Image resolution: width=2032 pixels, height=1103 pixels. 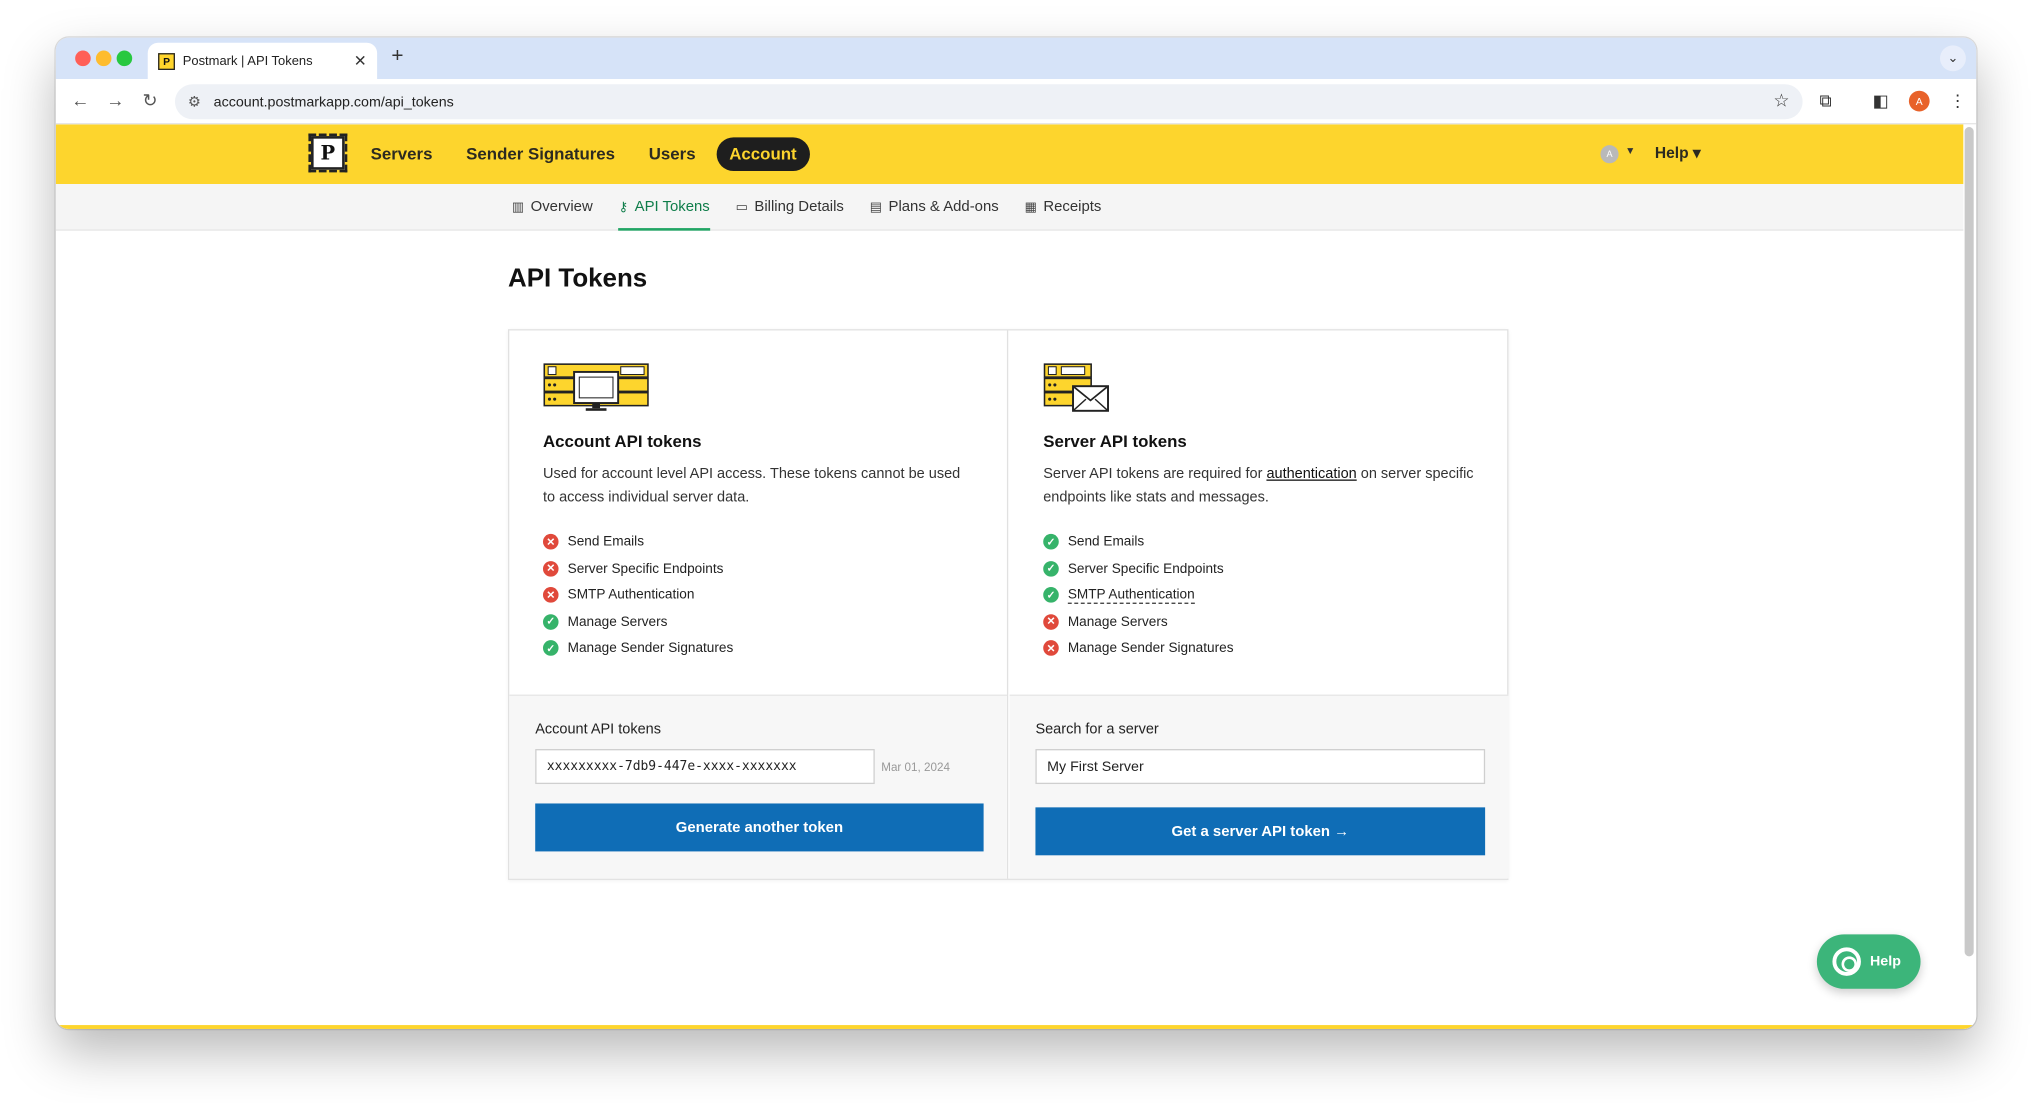 What do you see at coordinates (1952, 58) in the screenshot?
I see `tab-search-icon: ⌄` at bounding box center [1952, 58].